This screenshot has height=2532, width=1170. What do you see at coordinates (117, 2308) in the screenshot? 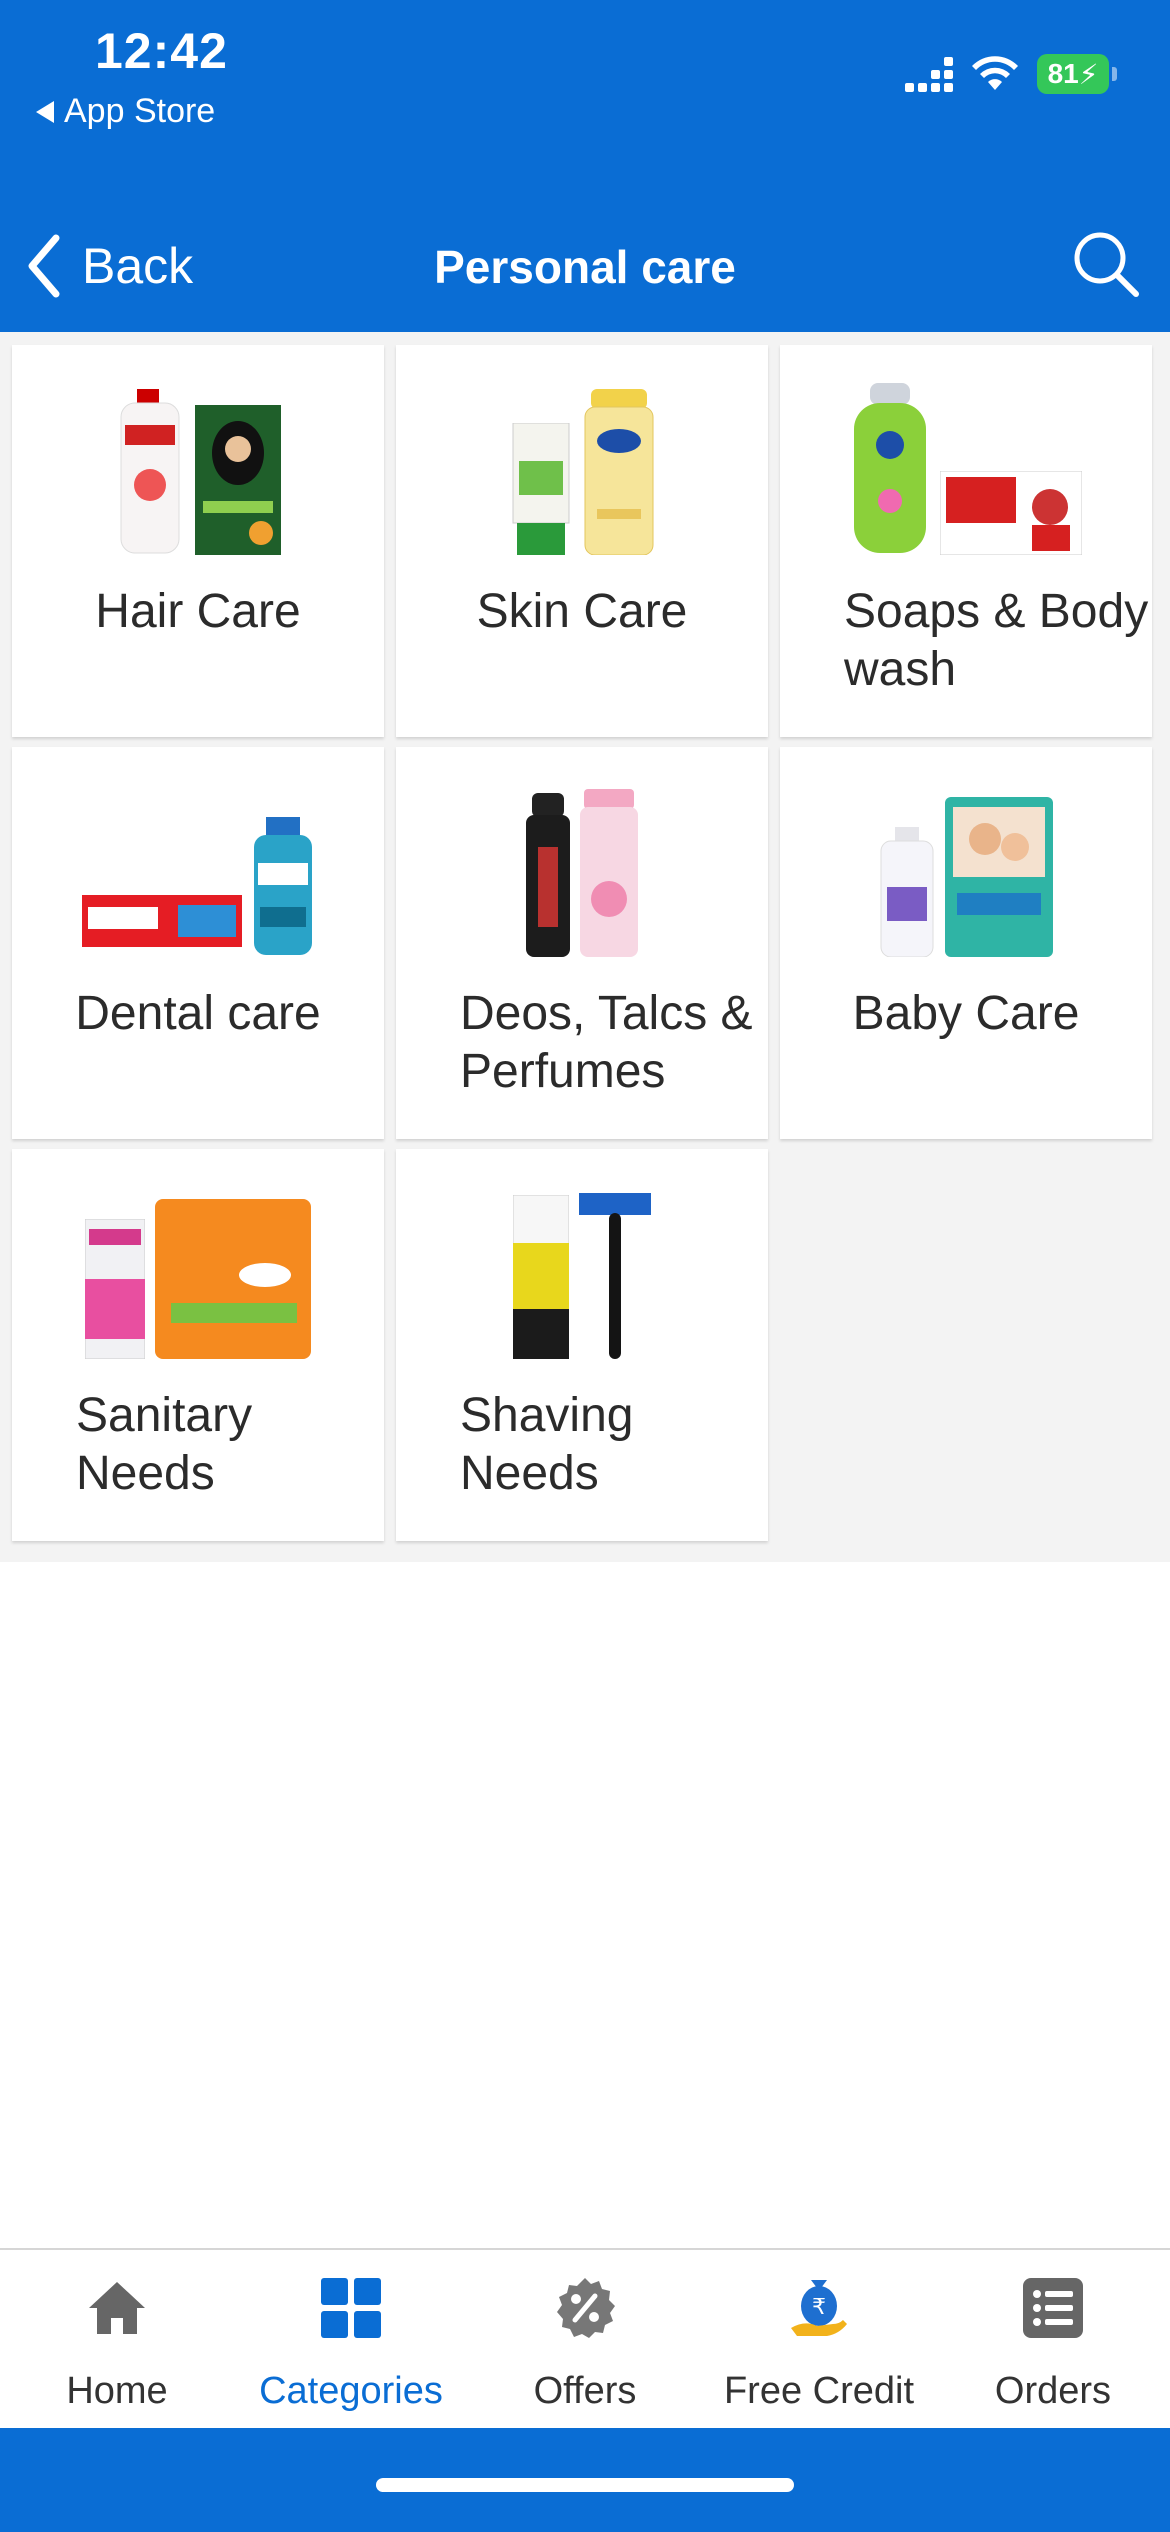
I see `home-icon` at bounding box center [117, 2308].